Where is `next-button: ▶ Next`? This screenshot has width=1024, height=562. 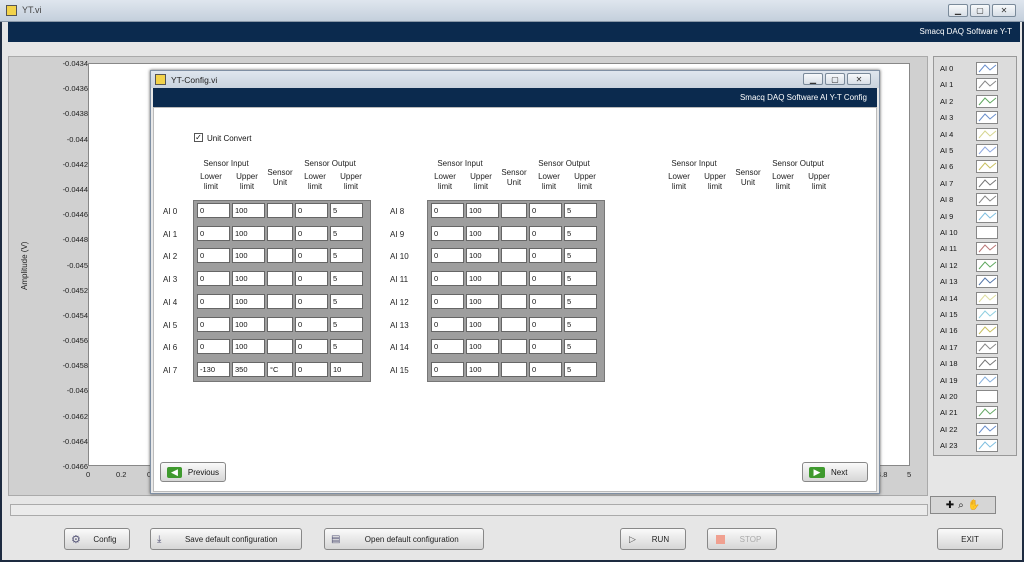 next-button: ▶ Next is located at coordinates (835, 472).